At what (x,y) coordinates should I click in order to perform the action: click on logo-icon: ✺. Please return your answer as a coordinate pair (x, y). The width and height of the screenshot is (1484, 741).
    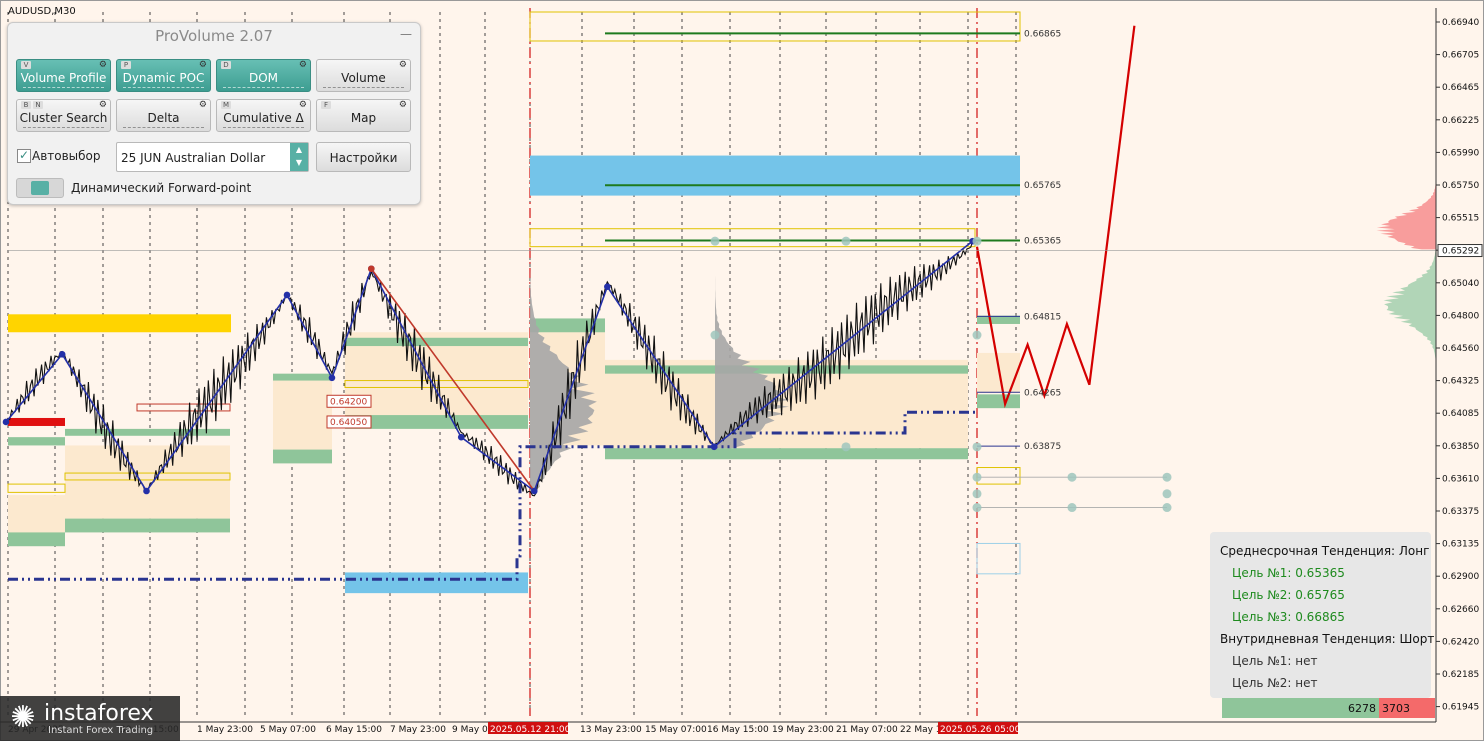
    Looking at the image, I should click on (23, 717).